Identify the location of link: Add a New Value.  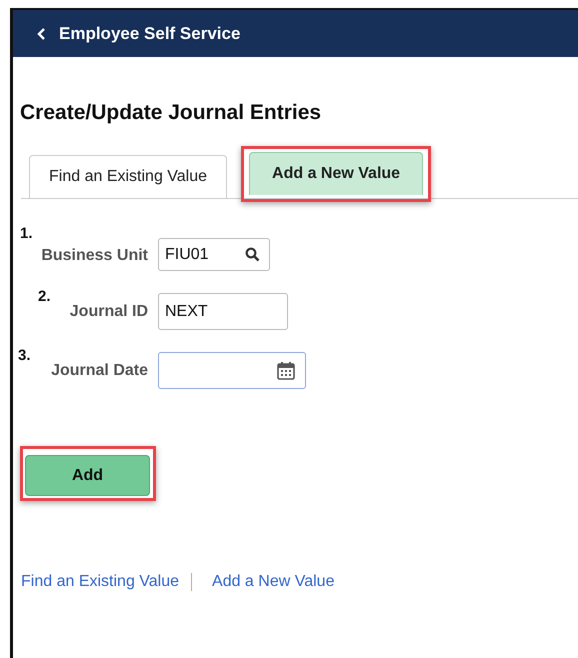
(273, 582).